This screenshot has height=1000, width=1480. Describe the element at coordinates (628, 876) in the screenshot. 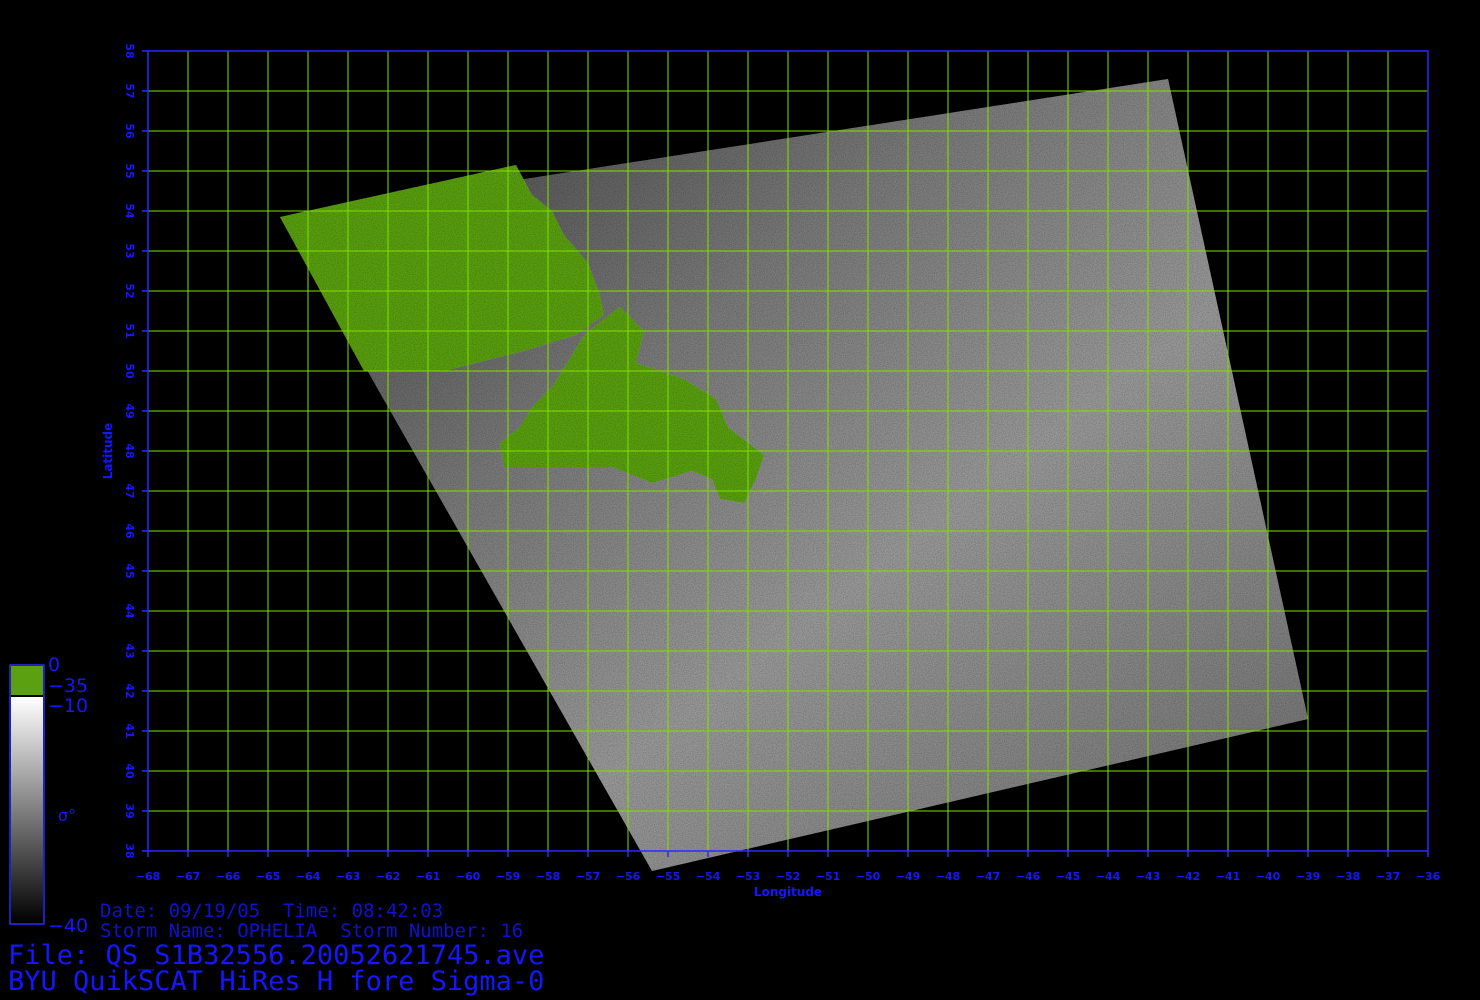

I see `x-tick-label: −56` at that location.